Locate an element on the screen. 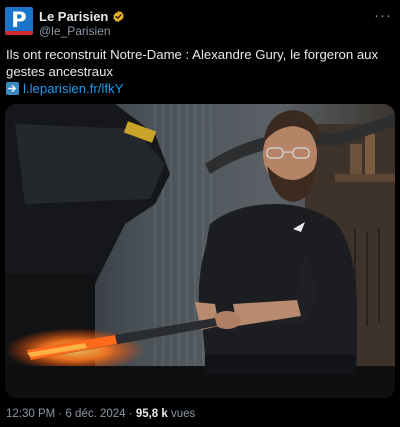 Image resolution: width=400 pixels, height=427 pixels. tweet-link: l.leparisien.fr/lfkY is located at coordinates (73, 88).